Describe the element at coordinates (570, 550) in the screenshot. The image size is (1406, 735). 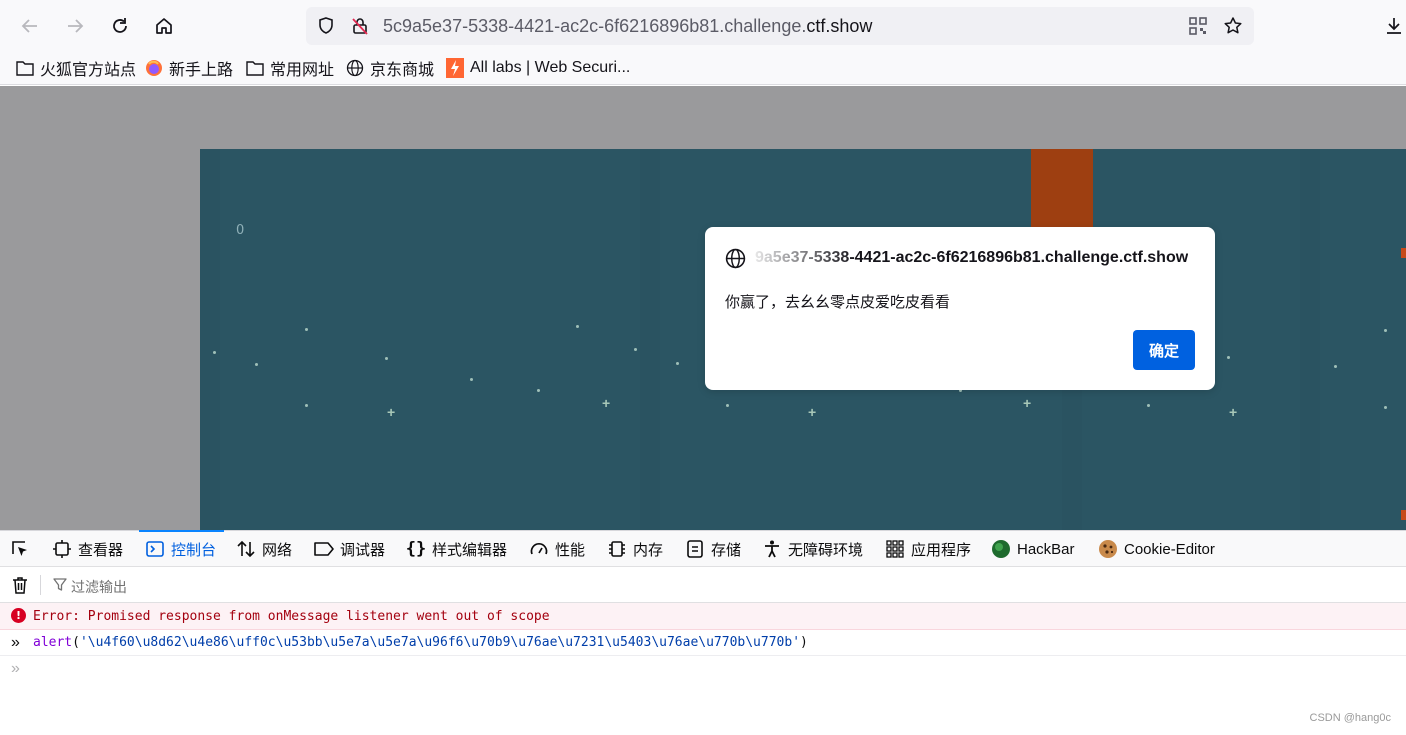
I see `tab-label: 性能` at that location.